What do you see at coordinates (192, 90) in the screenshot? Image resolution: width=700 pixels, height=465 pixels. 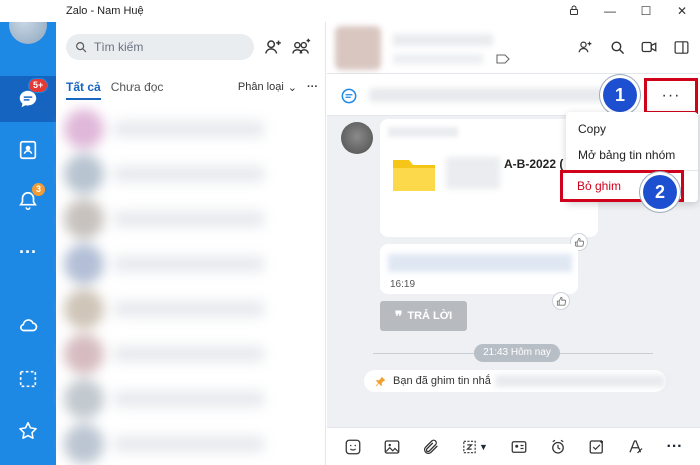 I see `conversation-tabs: Tất cả Chưa đọc Phân loại ⌄ ···` at bounding box center [192, 90].